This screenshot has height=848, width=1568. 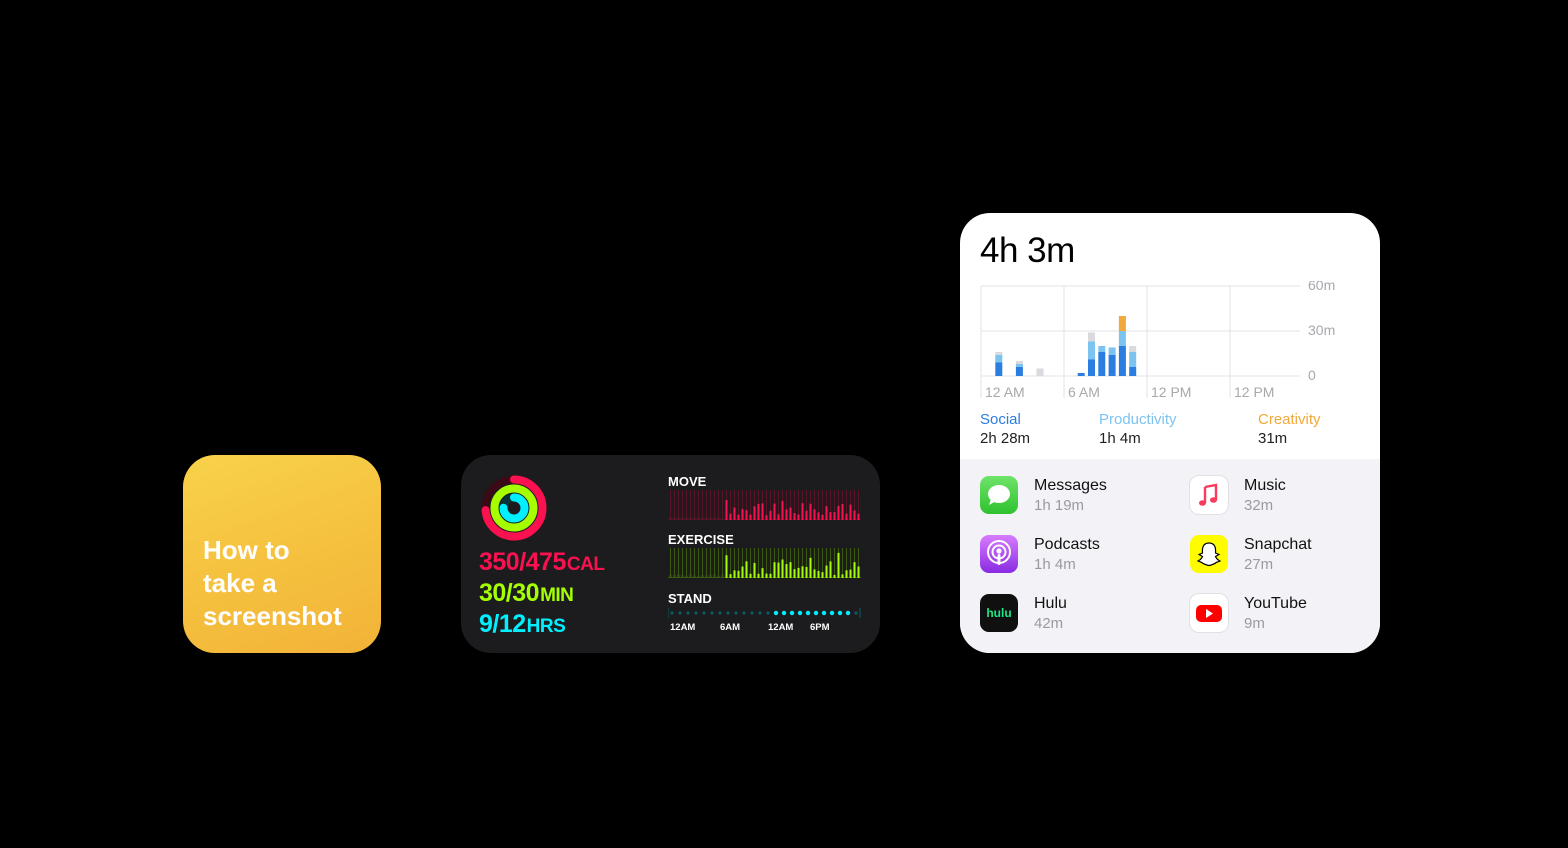 I want to click on y-tick-label: 30m, so click(x=1321, y=330).